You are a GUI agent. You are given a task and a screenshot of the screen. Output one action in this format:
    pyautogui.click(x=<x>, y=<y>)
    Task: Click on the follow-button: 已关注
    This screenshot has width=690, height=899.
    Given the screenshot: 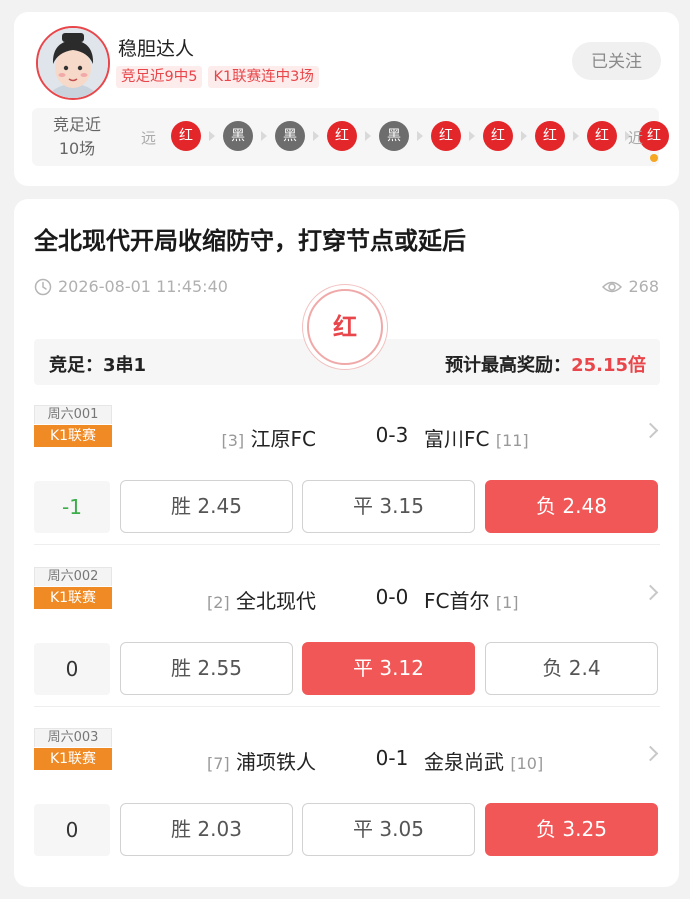 What is the action you would take?
    pyautogui.click(x=616, y=61)
    